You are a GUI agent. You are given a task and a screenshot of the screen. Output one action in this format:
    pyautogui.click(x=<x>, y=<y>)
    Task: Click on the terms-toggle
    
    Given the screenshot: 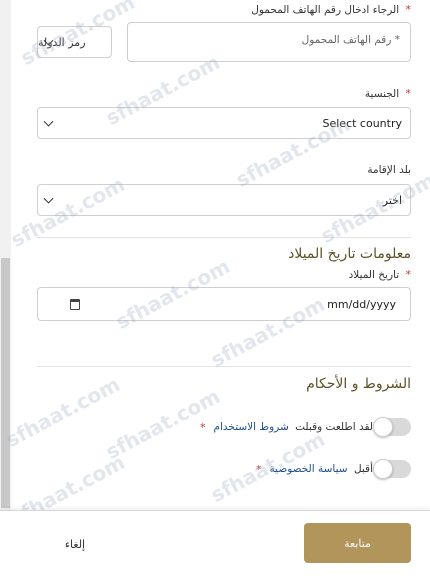 What is the action you would take?
    pyautogui.click(x=392, y=427)
    